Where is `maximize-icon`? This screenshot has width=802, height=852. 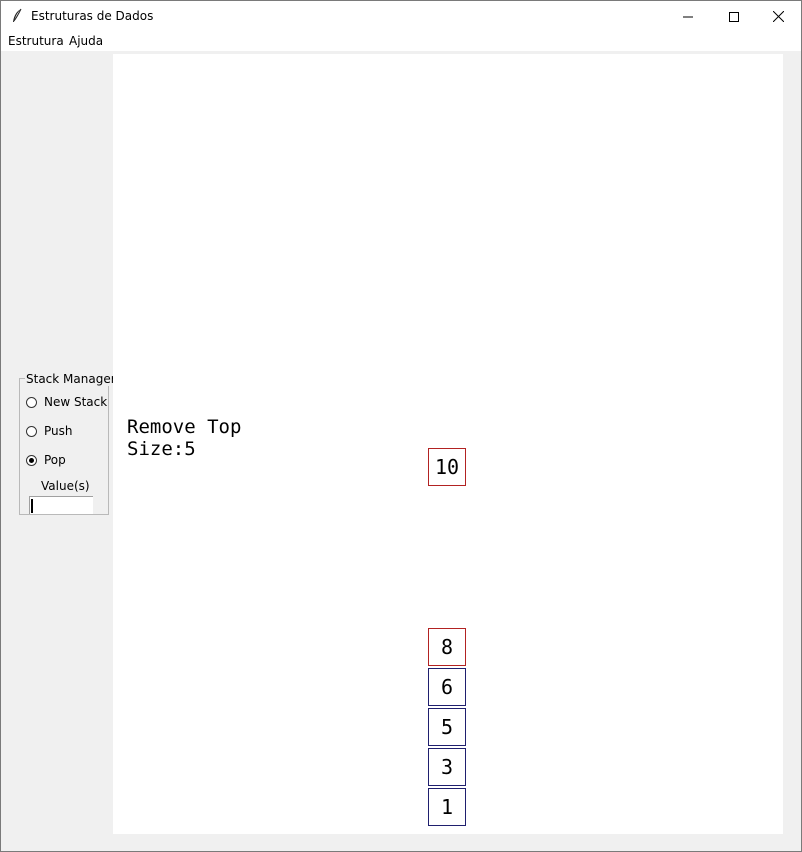
maximize-icon is located at coordinates (734, 16).